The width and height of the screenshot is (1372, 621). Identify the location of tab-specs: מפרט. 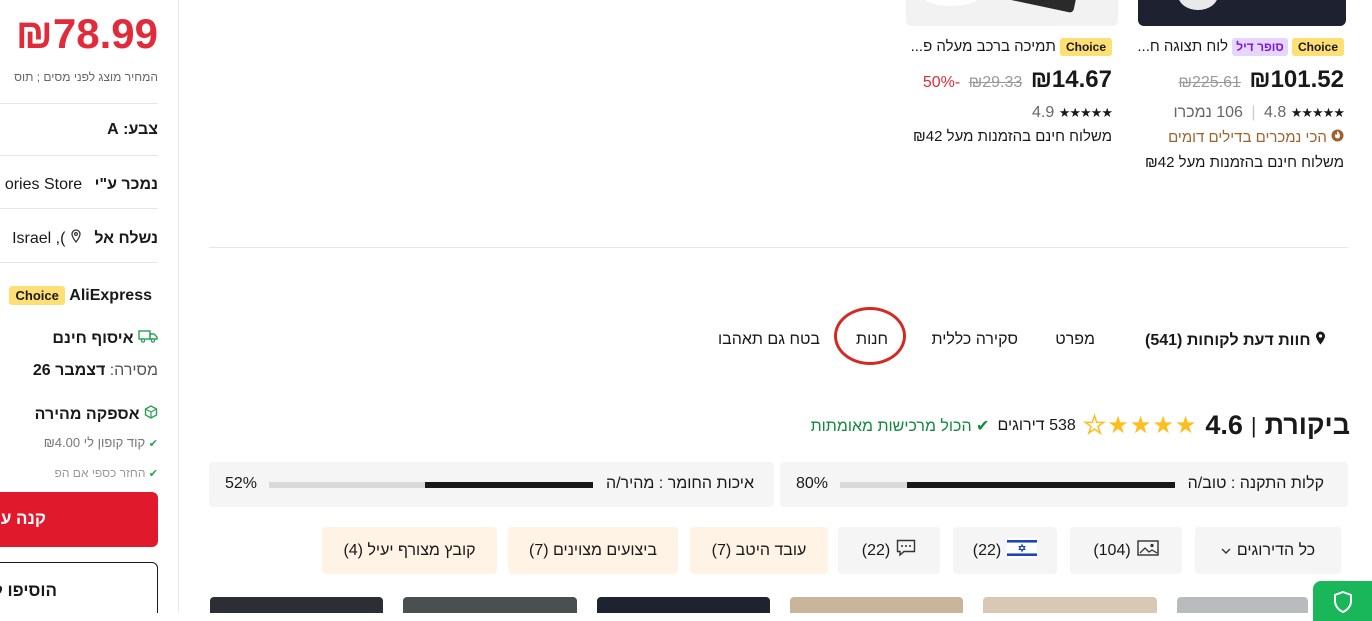
(1075, 340).